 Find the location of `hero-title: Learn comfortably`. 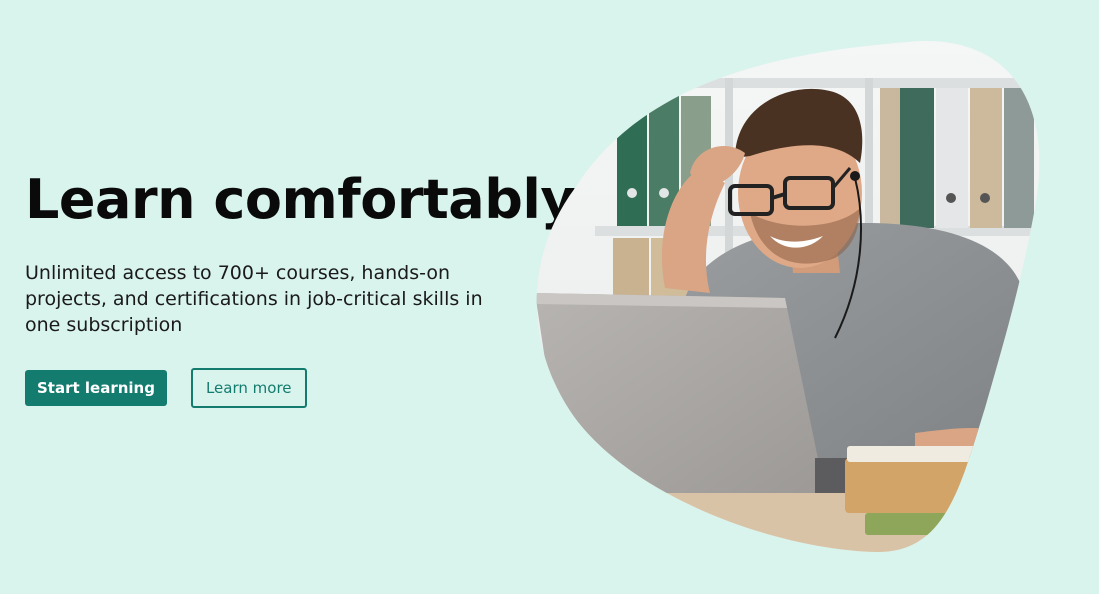

hero-title: Learn comfortably is located at coordinates (300, 199).